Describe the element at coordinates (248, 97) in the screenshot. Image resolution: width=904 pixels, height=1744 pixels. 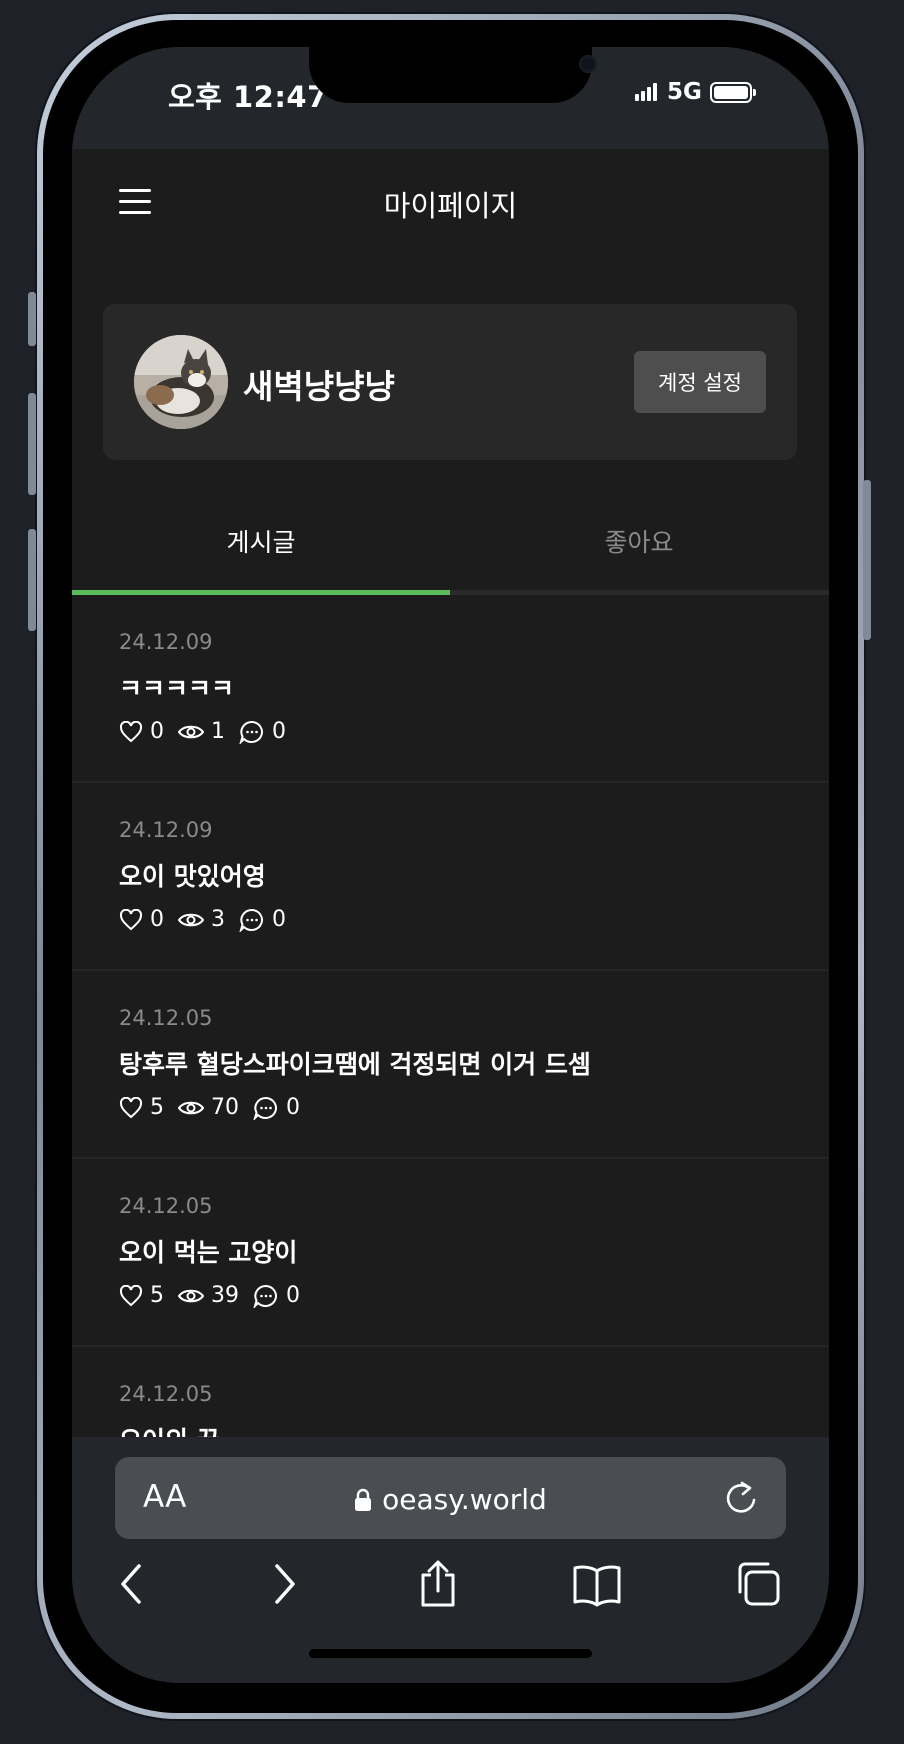
I see `status-time: 오후 12:47` at that location.